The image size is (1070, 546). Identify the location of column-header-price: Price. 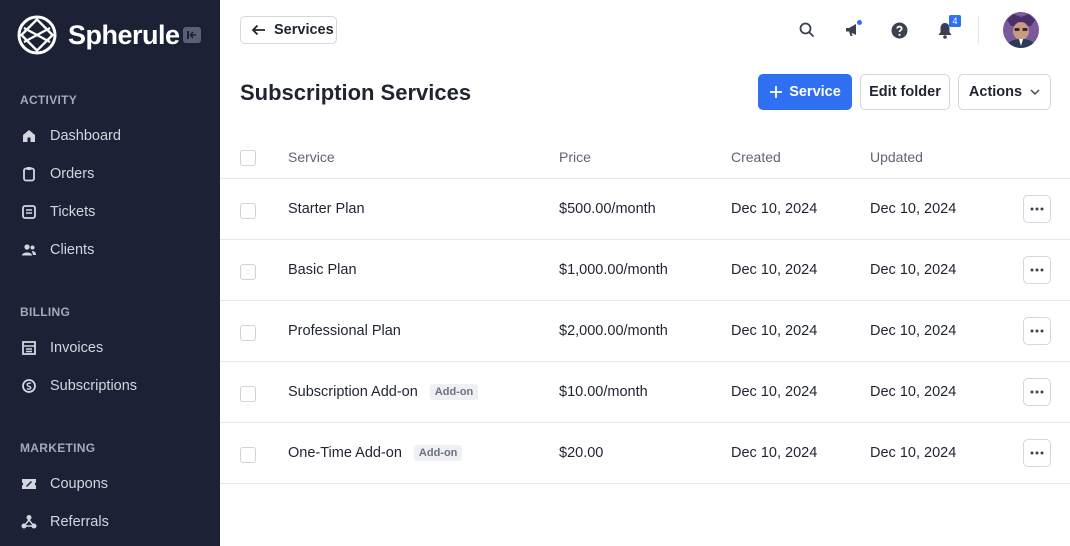
(575, 157).